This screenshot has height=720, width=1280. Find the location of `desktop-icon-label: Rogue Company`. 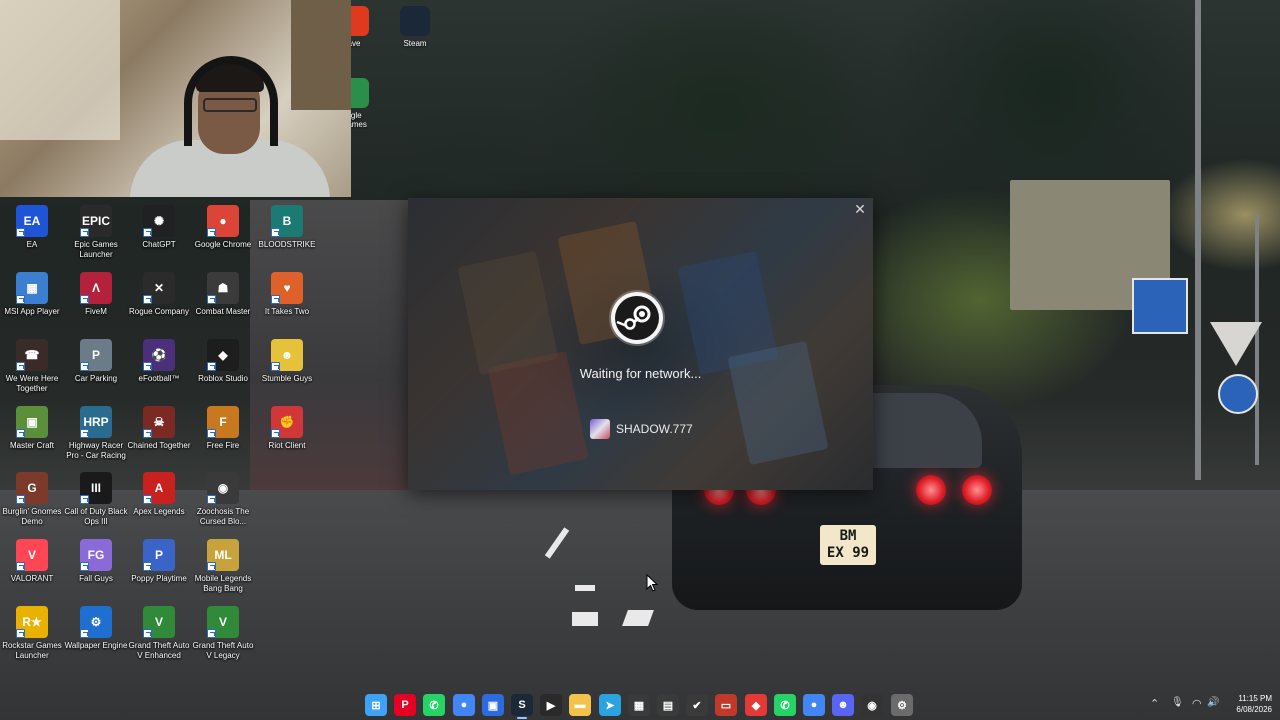

desktop-icon-label: Rogue Company is located at coordinates (159, 311).